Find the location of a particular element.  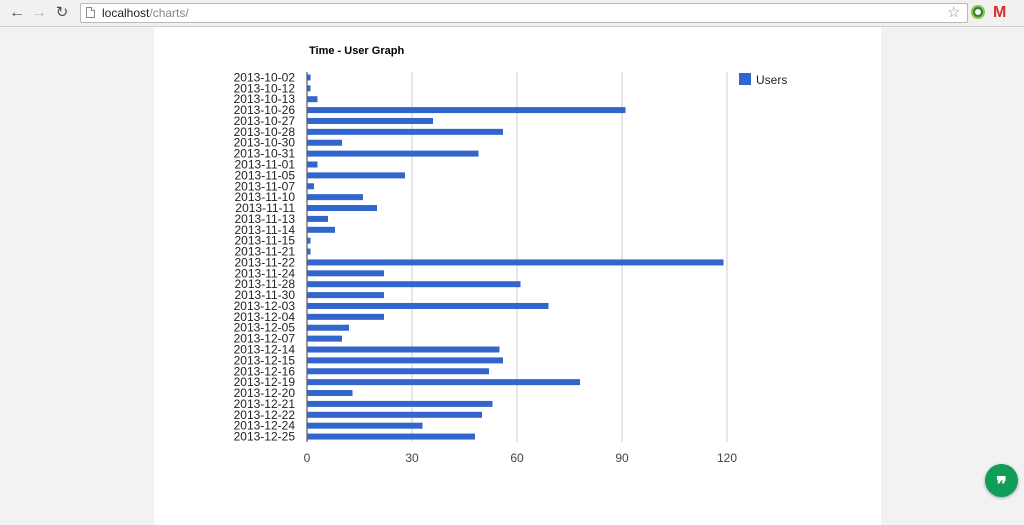

category-label: 2013-12-25 is located at coordinates (265, 437).